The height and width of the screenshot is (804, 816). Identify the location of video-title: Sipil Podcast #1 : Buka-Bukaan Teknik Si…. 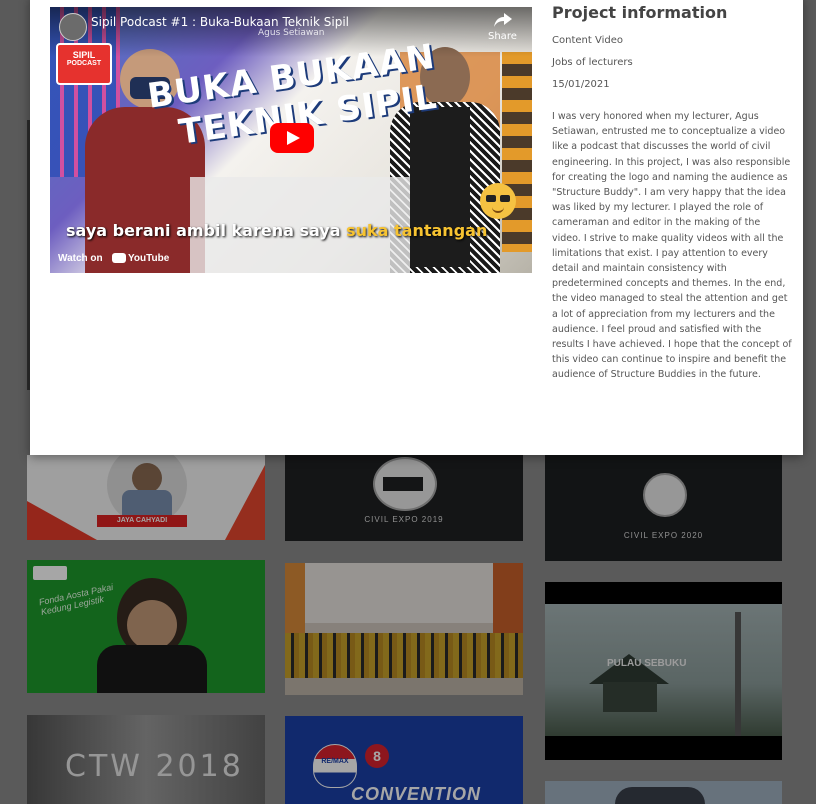
(220, 22).